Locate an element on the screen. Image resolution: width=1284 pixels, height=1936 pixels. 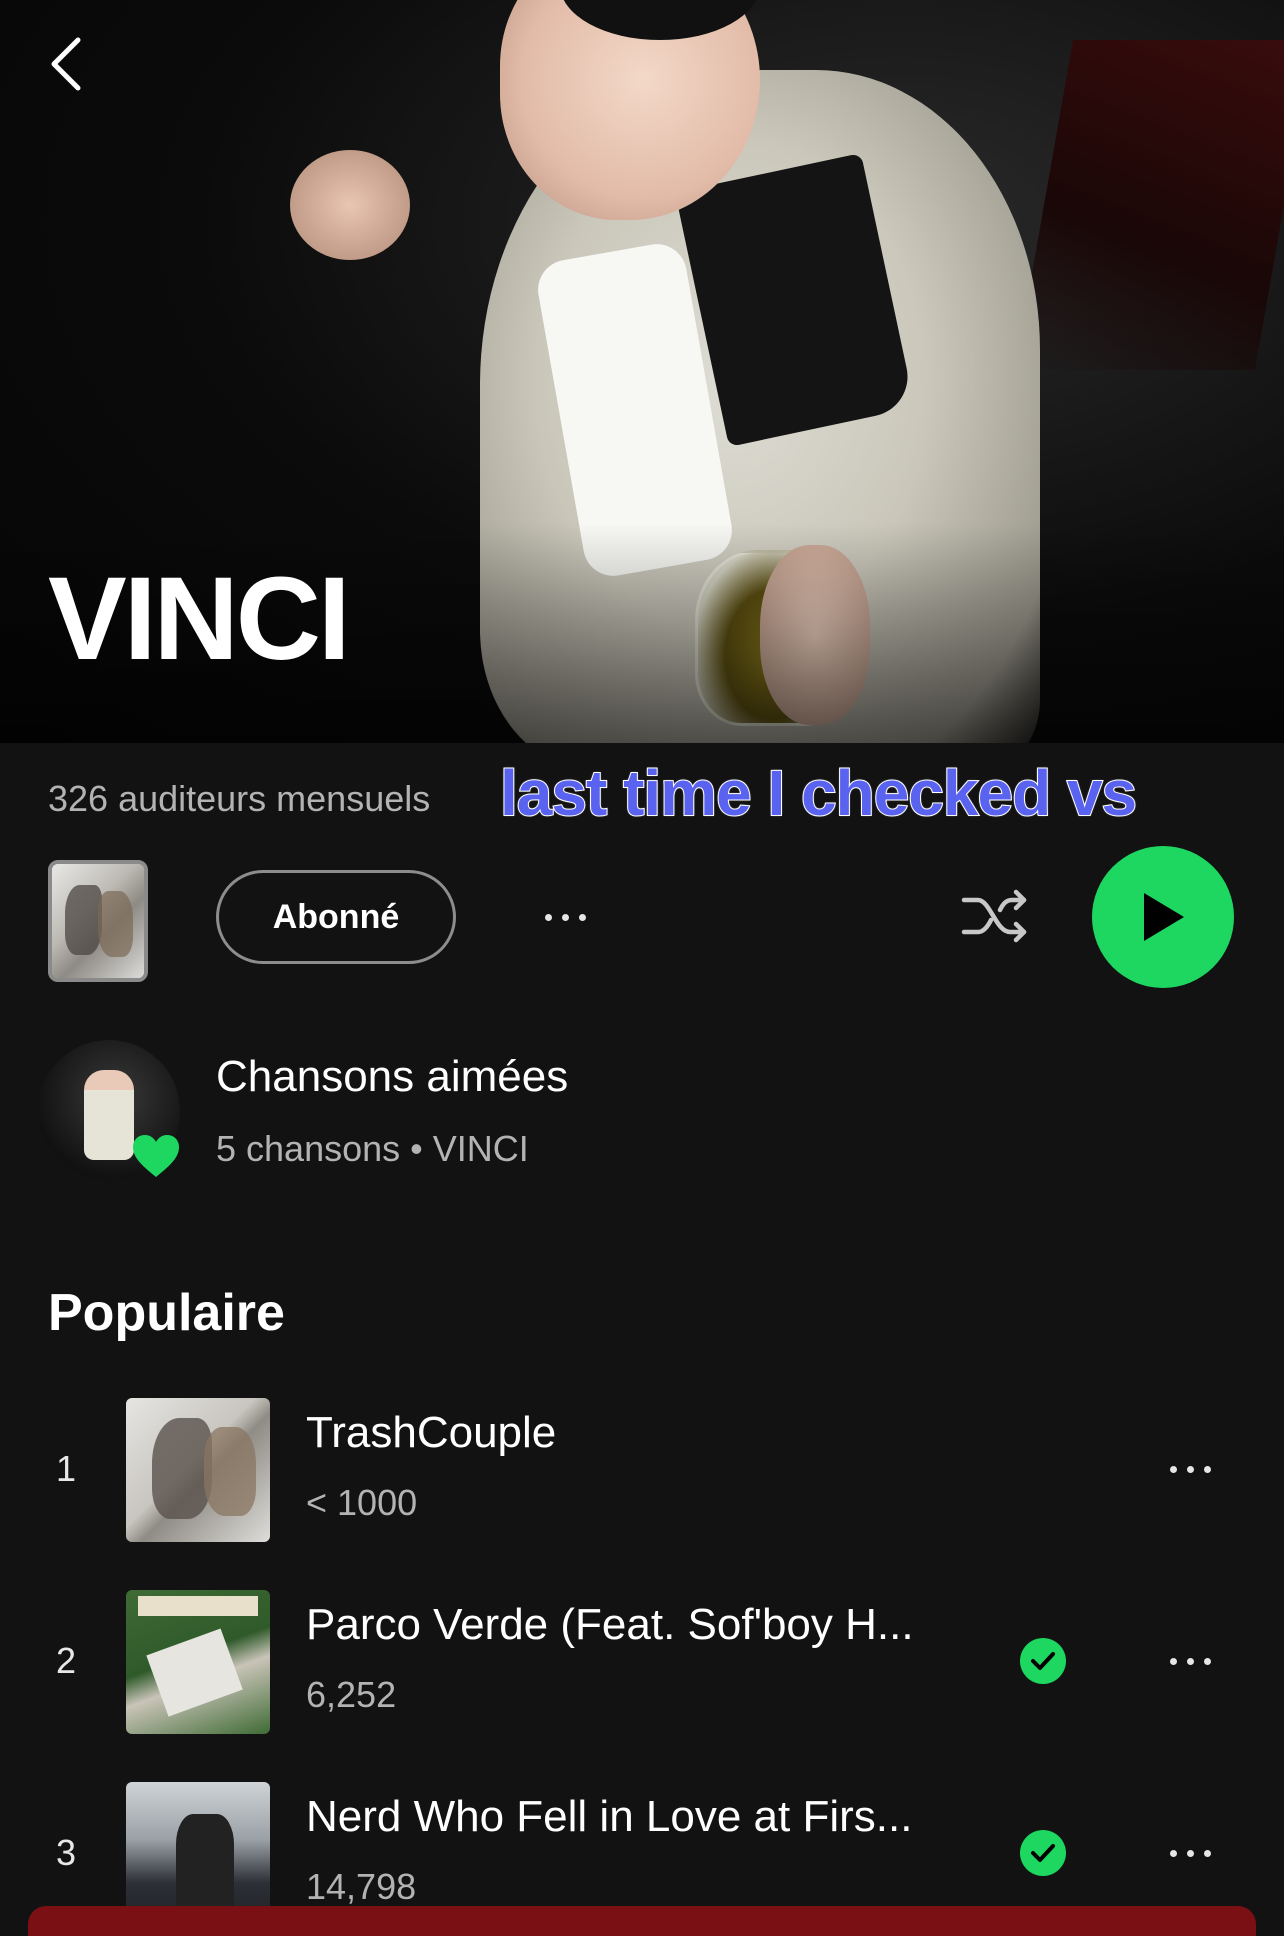
chevron-left-icon is located at coordinates (66, 64).